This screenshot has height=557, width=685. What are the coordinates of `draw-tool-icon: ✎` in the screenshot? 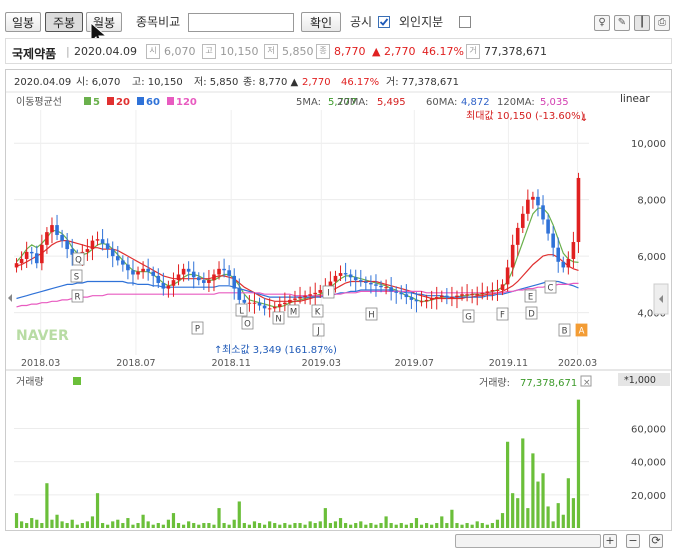 It's located at (622, 23).